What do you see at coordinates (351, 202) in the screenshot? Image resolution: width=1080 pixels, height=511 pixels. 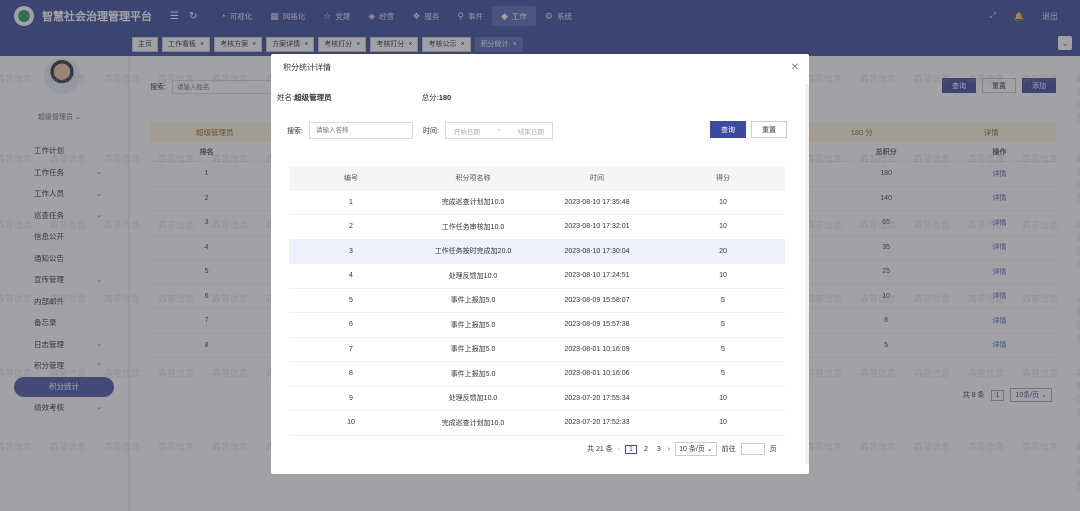 I see `no-cell: 1` at bounding box center [351, 202].